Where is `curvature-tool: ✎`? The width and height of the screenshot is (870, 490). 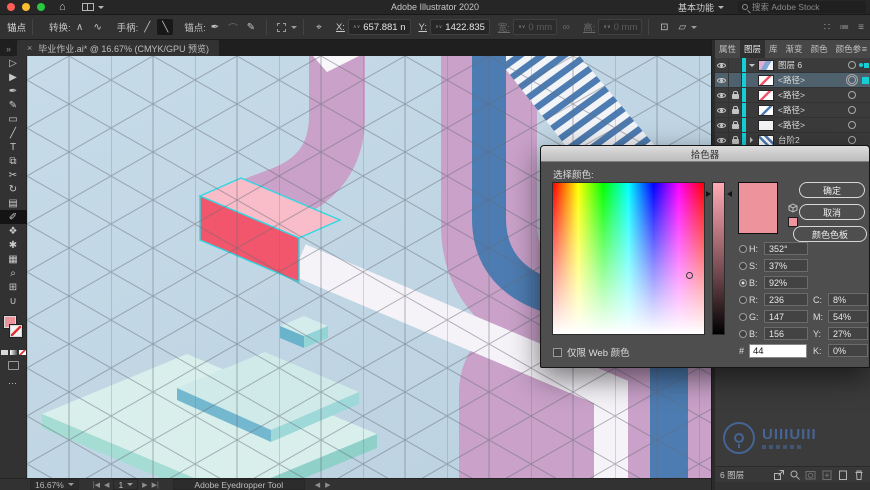 curvature-tool: ✎ is located at coordinates (13, 105).